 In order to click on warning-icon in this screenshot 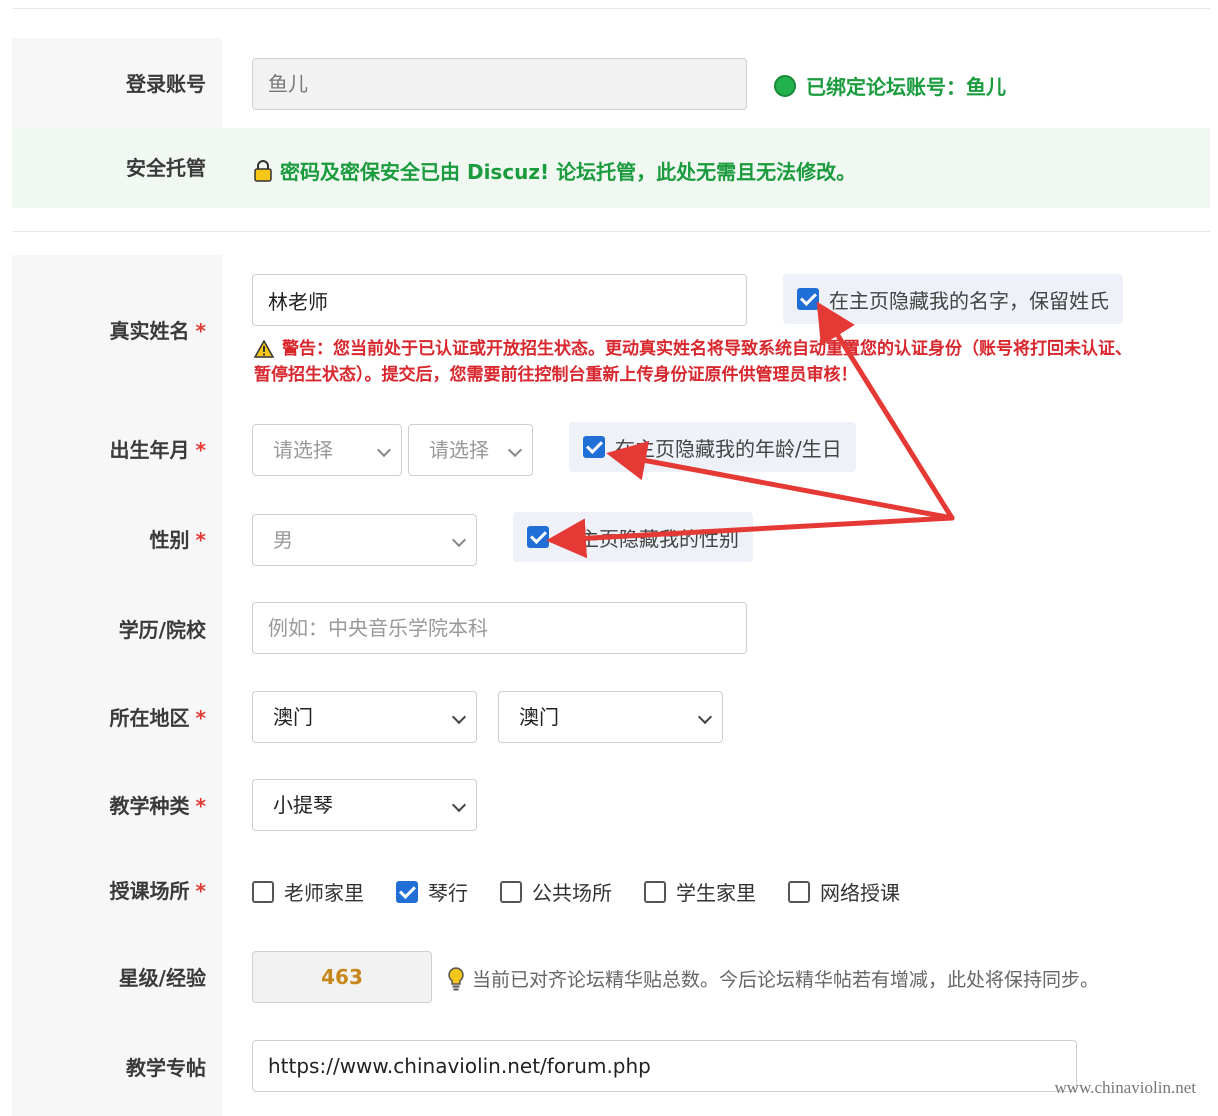, I will do `click(264, 349)`.